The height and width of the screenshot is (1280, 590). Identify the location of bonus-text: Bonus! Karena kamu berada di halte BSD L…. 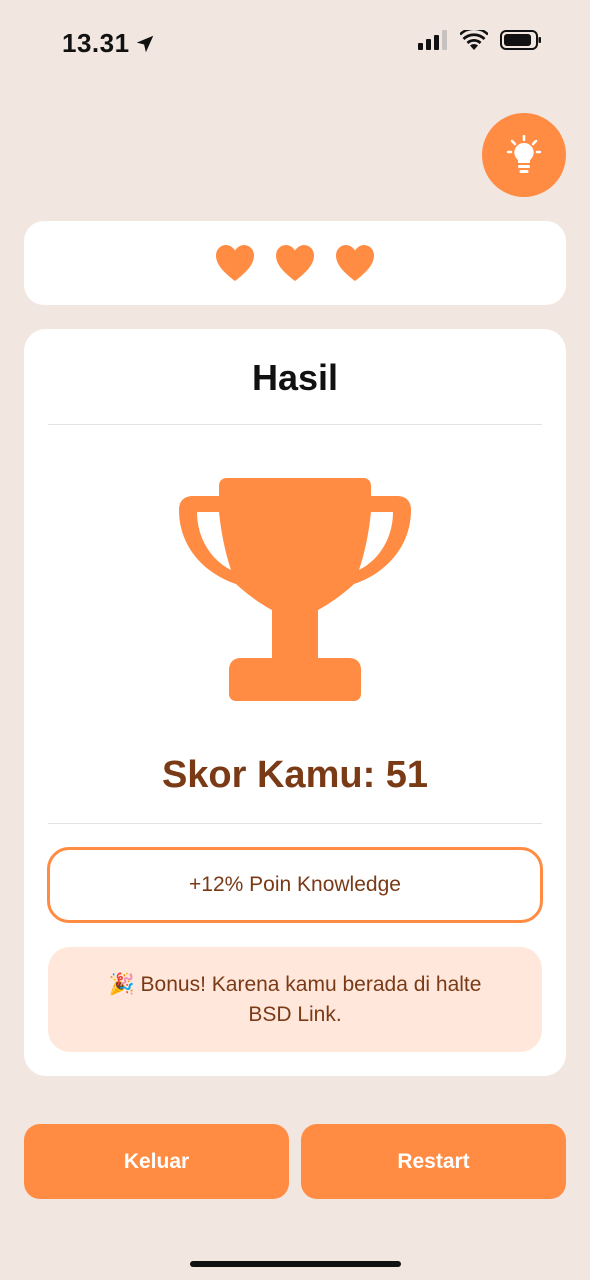
(311, 999).